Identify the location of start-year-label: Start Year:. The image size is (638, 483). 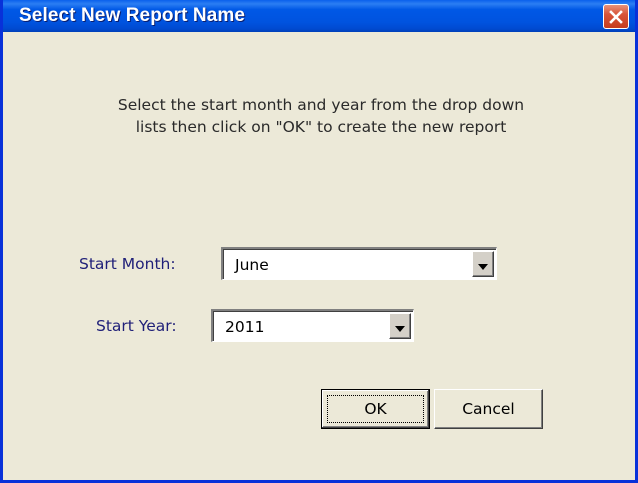
(136, 326).